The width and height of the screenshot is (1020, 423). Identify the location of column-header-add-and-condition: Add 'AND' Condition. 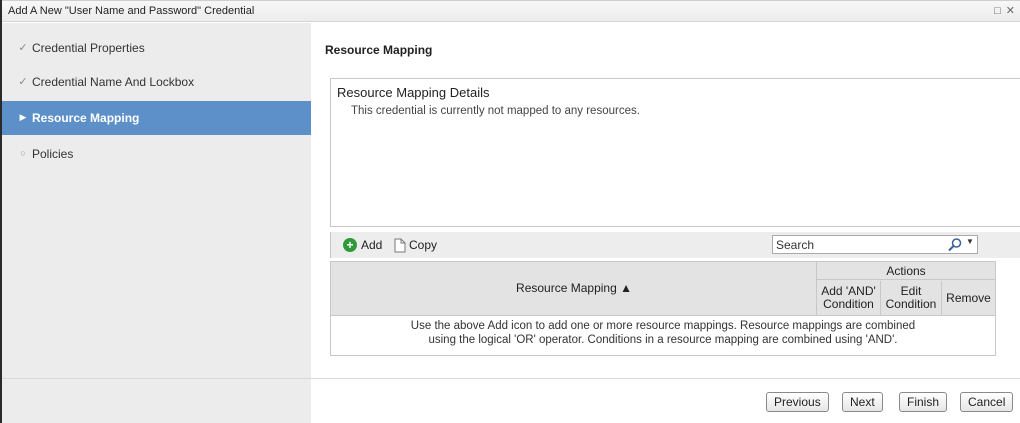
(849, 298).